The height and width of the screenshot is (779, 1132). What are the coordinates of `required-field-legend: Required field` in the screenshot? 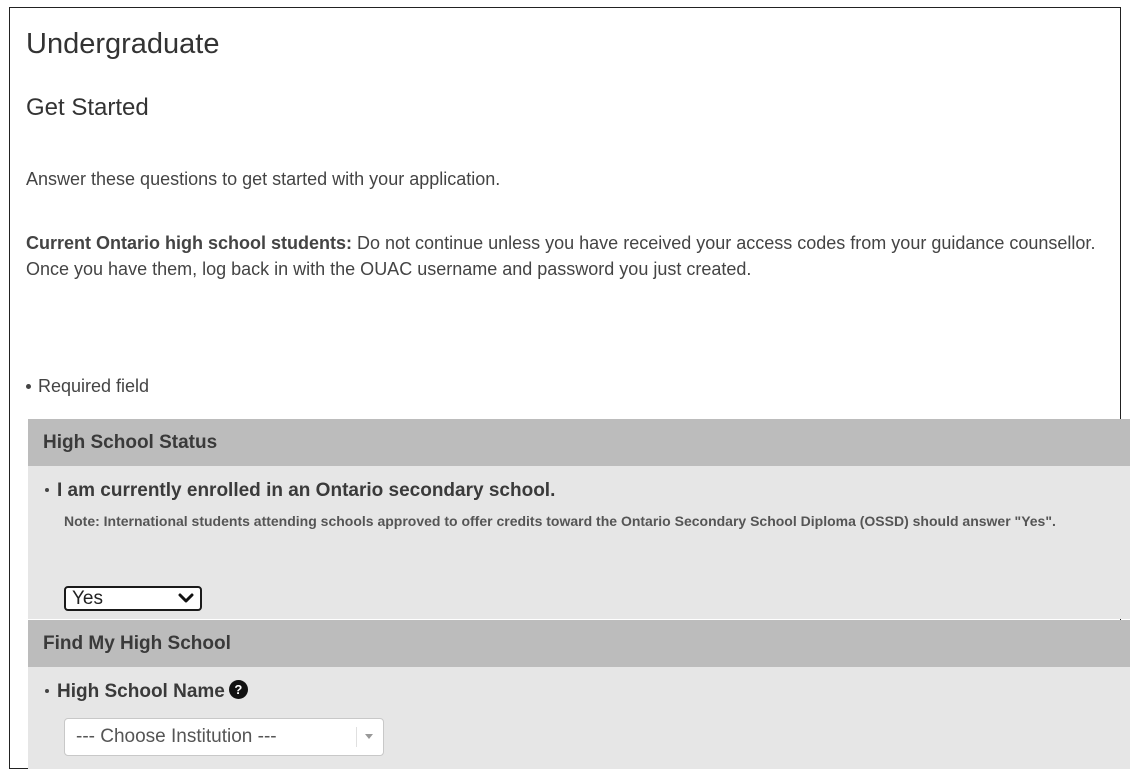 It's located at (87, 386).